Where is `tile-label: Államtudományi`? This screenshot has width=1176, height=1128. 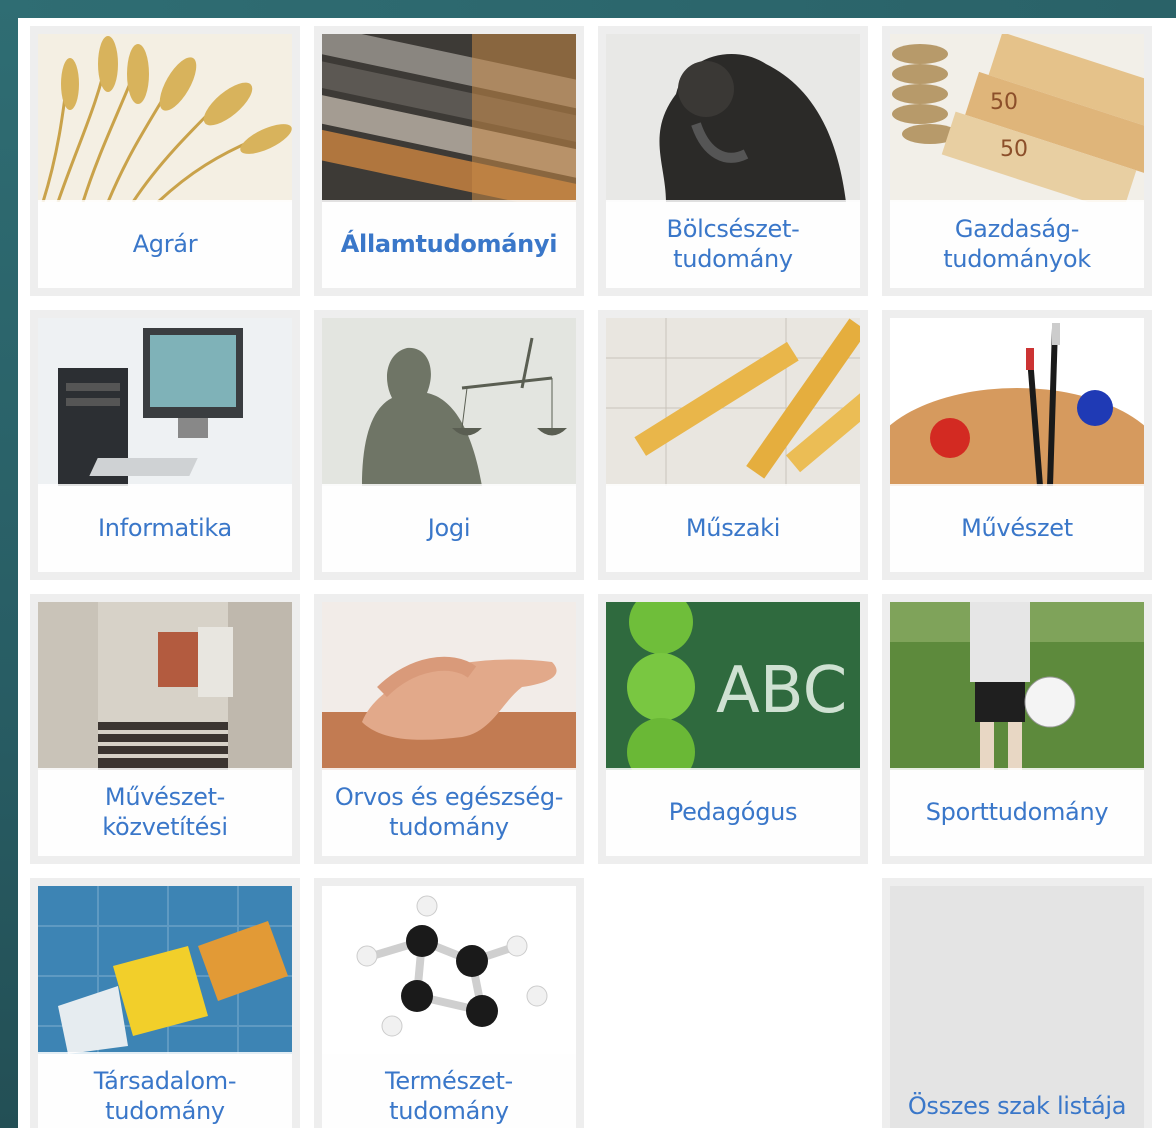
tile-label: Államtudományi is located at coordinates (449, 244).